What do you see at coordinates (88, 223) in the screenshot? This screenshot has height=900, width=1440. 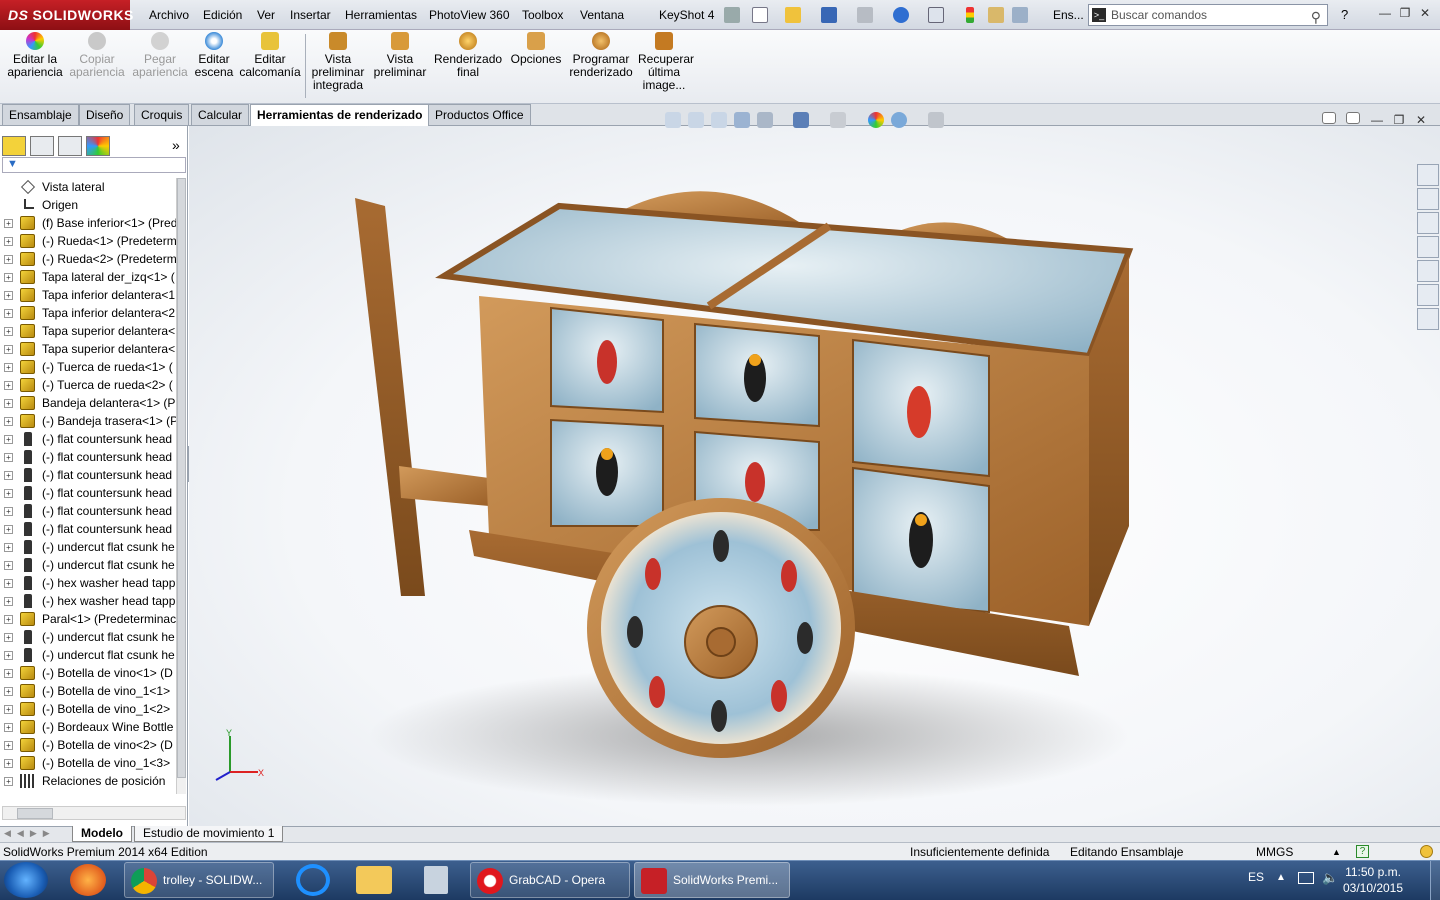 I see `tree-item: + (f) Base inferior<1> (Pred` at bounding box center [88, 223].